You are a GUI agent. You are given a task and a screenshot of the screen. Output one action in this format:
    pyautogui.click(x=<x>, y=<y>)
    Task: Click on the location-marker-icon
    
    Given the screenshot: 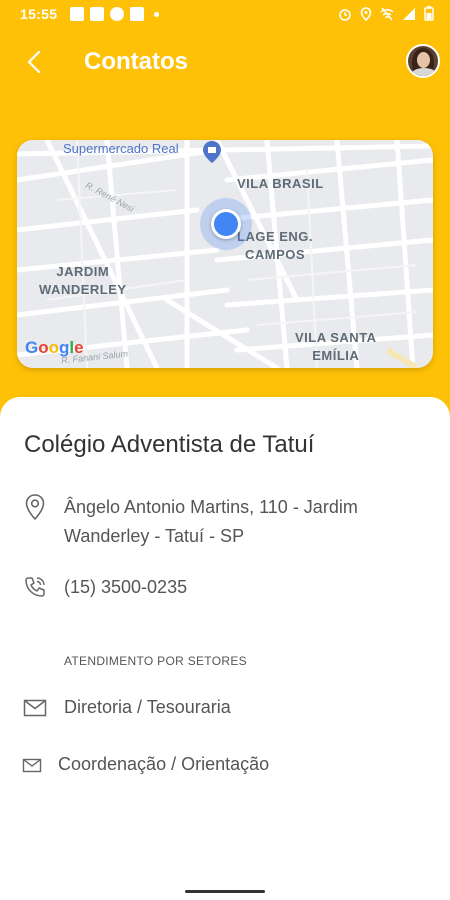 What is the action you would take?
    pyautogui.click(x=226, y=224)
    